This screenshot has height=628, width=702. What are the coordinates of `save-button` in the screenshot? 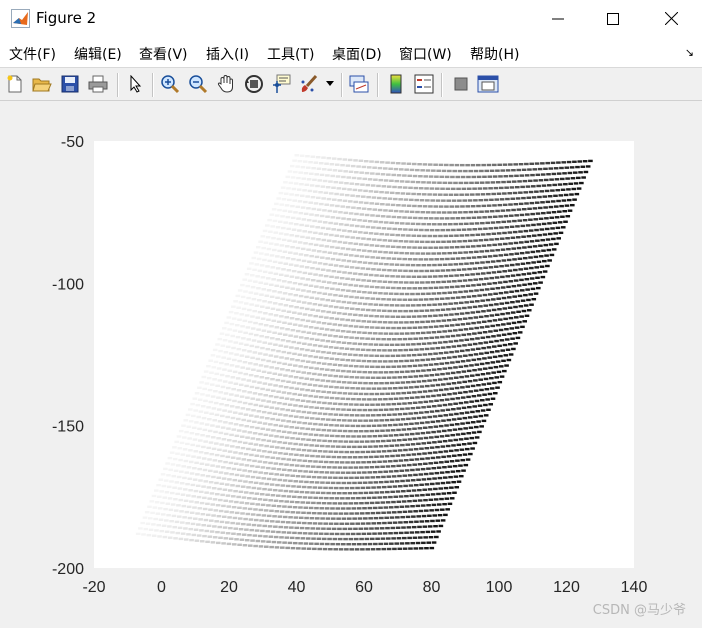 It's located at (70, 84).